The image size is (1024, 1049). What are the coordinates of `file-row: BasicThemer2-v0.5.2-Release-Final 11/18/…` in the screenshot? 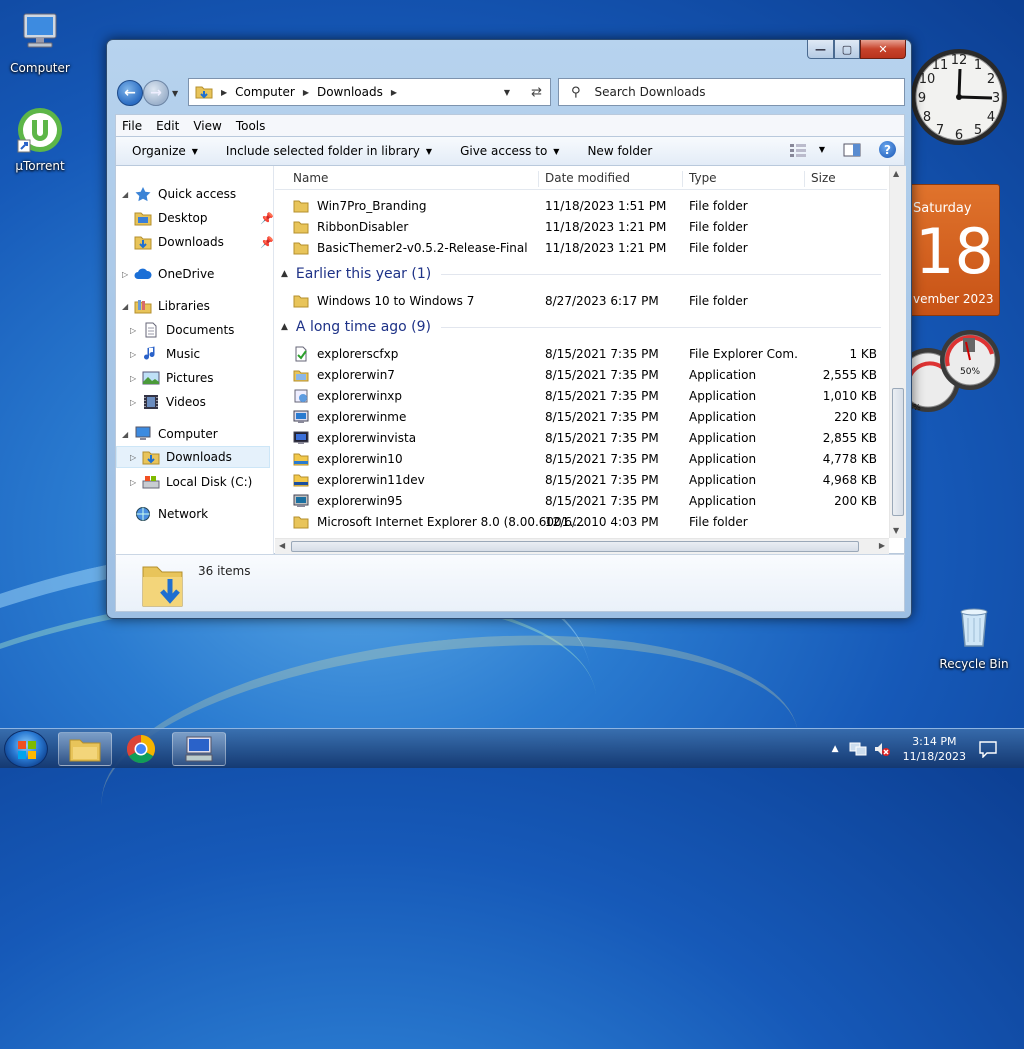 It's located at (581, 247).